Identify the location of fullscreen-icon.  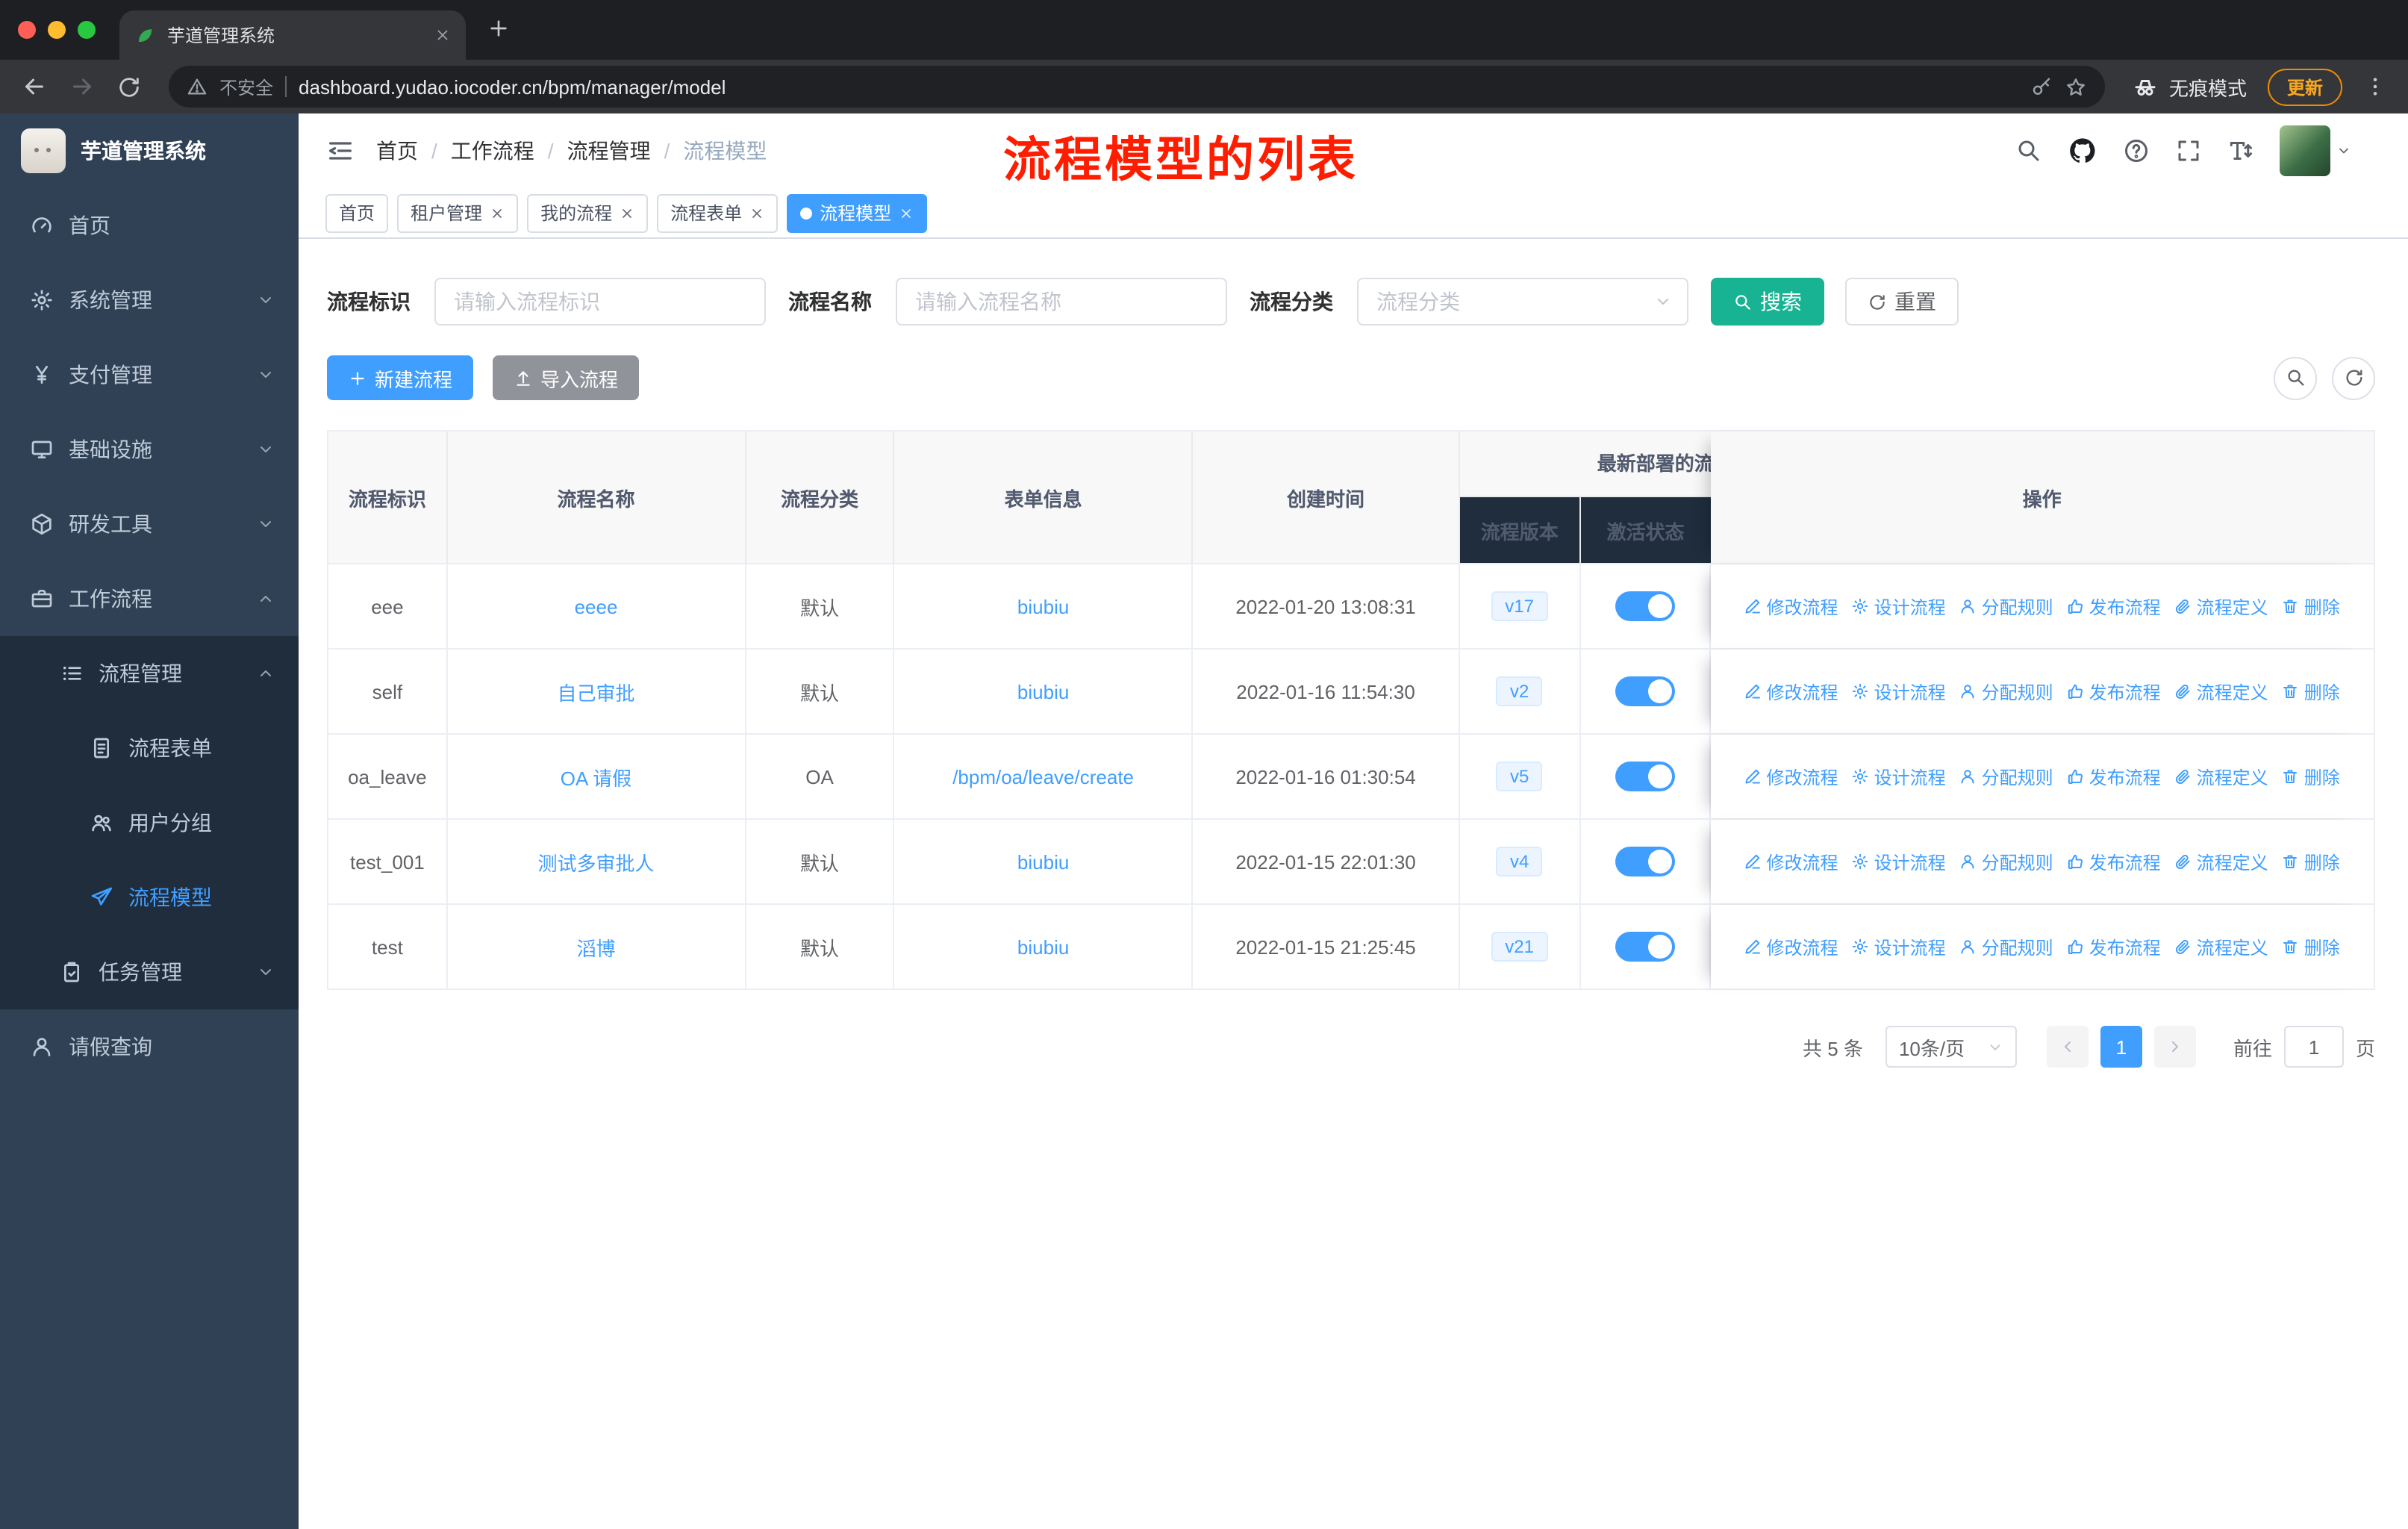
(2188, 150).